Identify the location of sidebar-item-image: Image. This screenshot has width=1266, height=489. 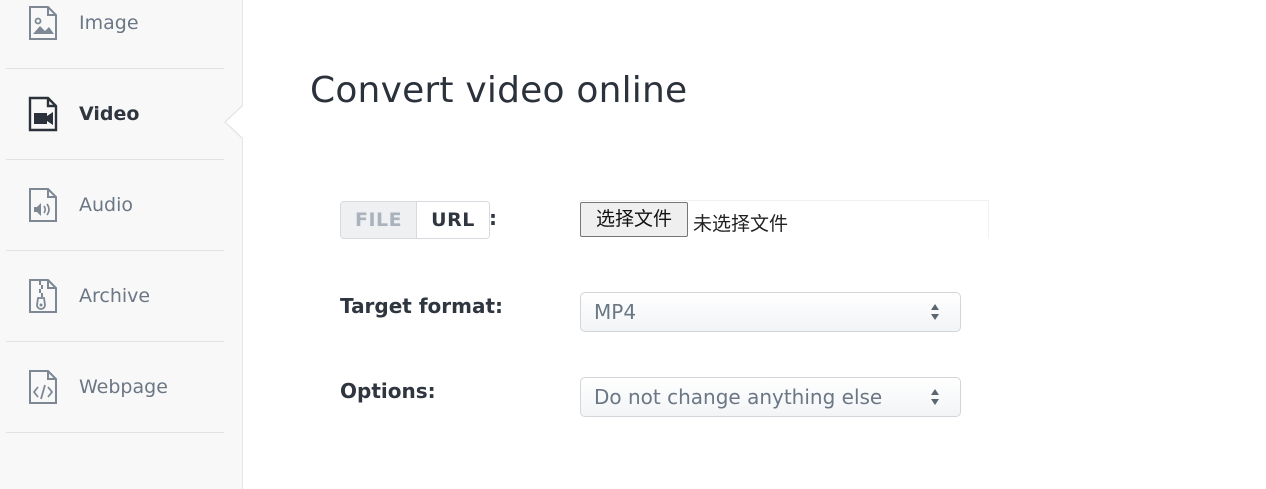
(115, 34).